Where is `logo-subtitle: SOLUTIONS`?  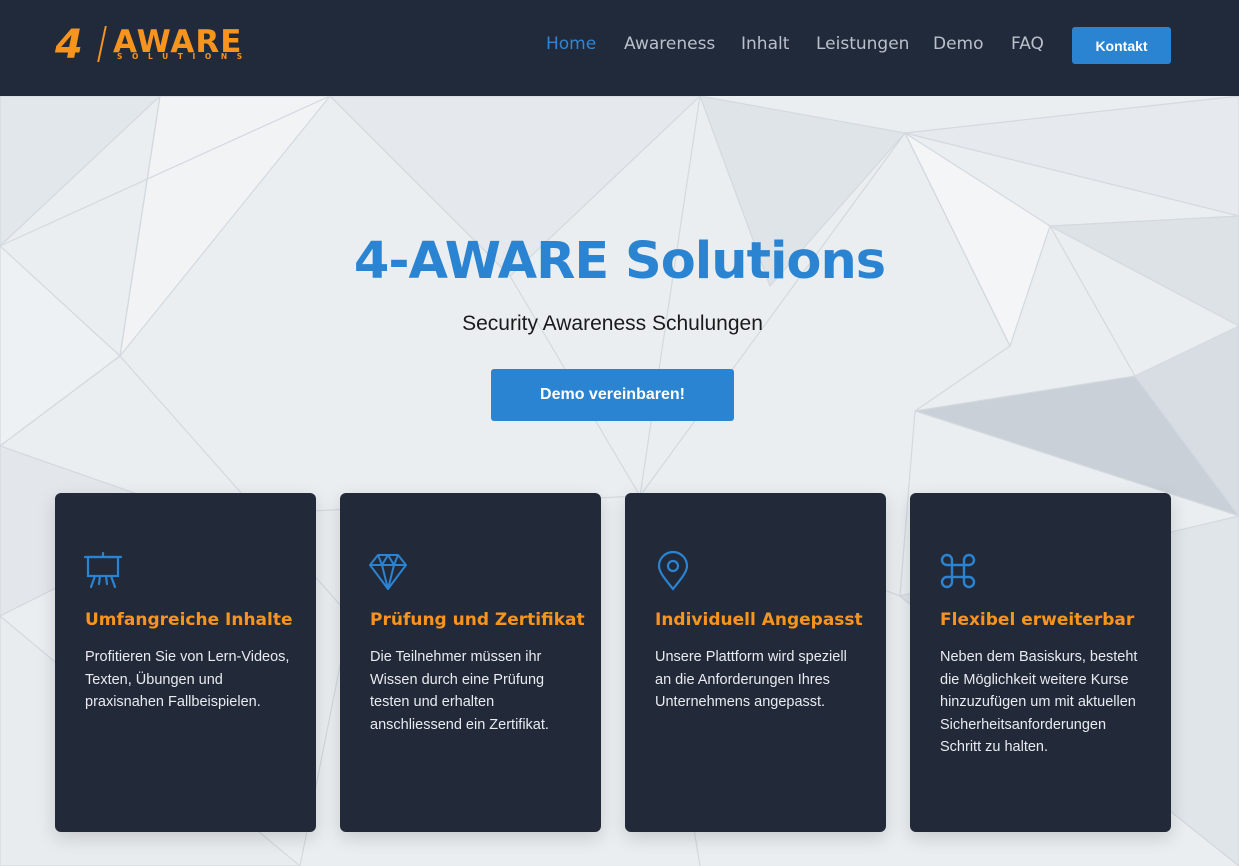 logo-subtitle: SOLUTIONS is located at coordinates (184, 56).